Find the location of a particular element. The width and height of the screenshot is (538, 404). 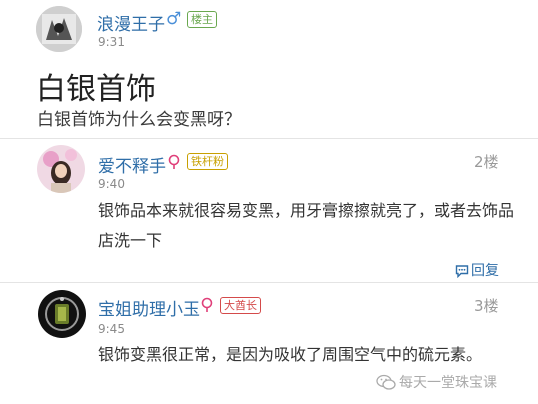

floor-number: 3楼 is located at coordinates (486, 306).